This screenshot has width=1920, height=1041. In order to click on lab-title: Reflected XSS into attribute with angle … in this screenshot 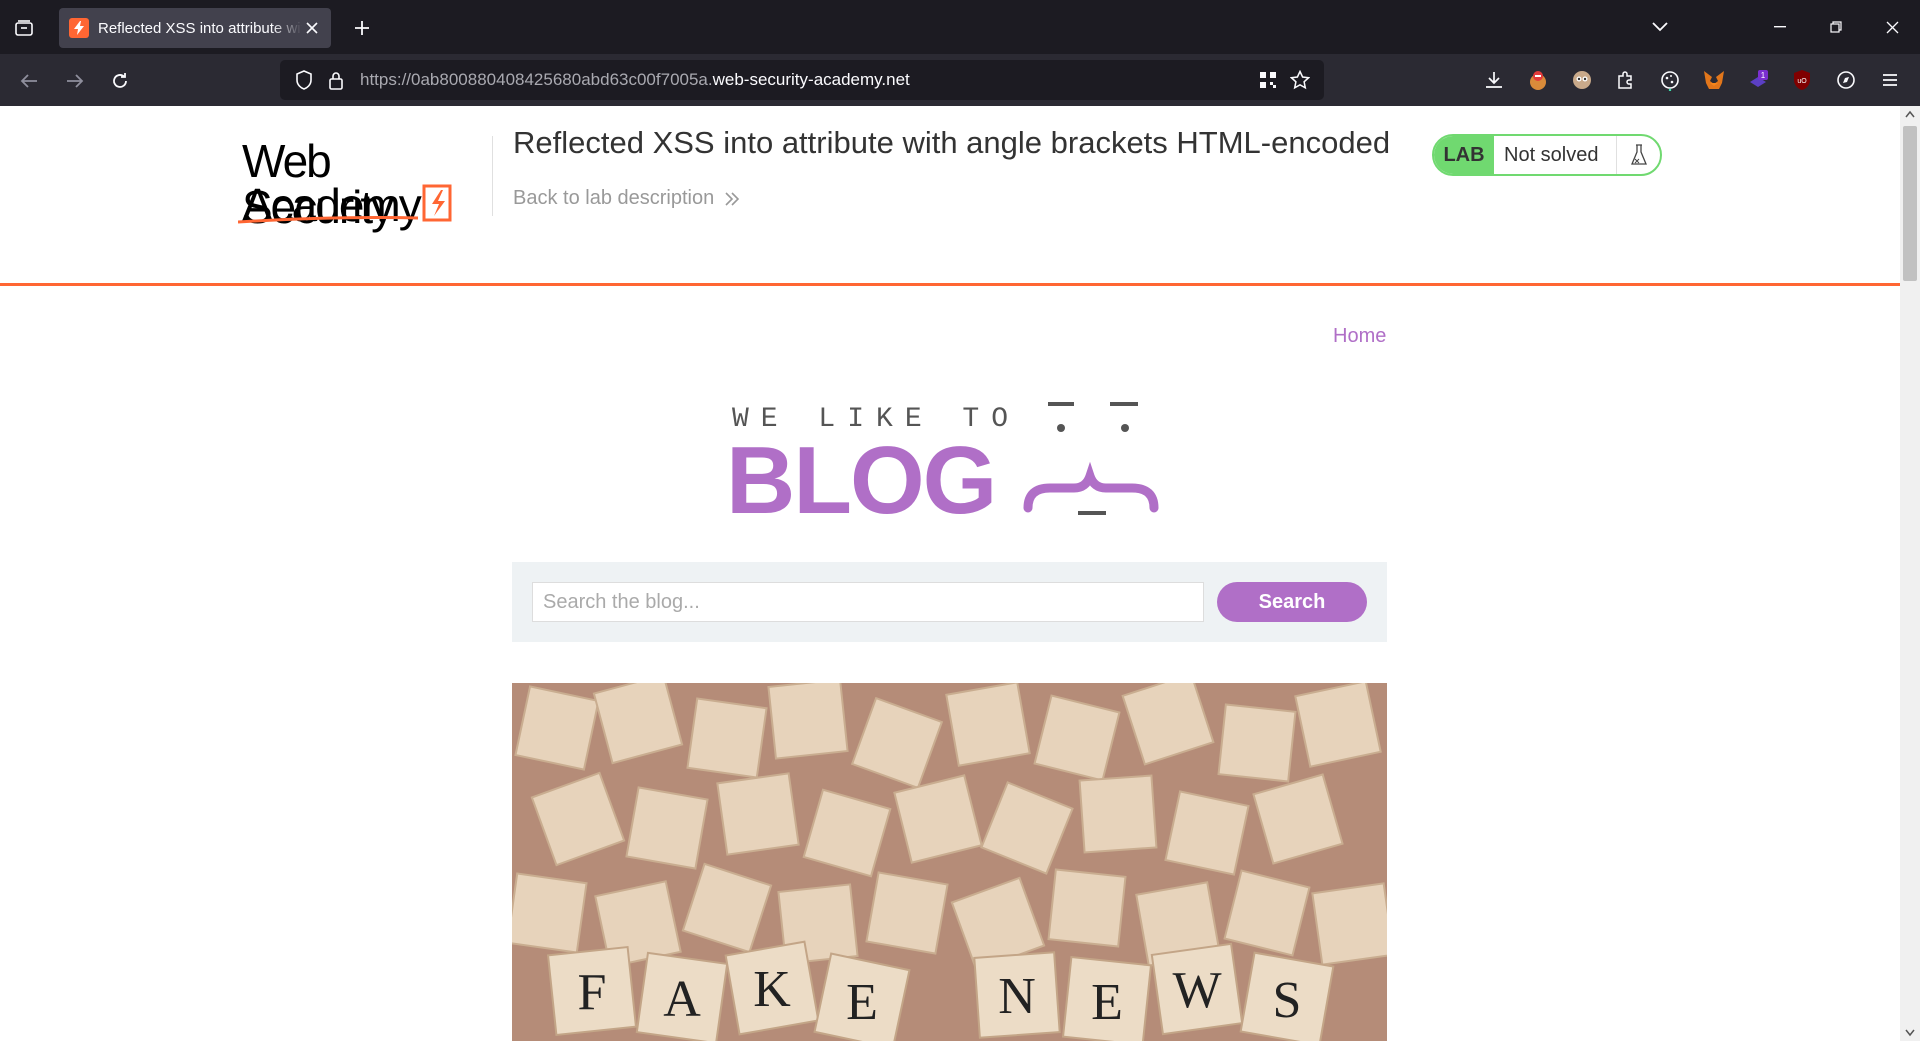, I will do `click(952, 142)`.